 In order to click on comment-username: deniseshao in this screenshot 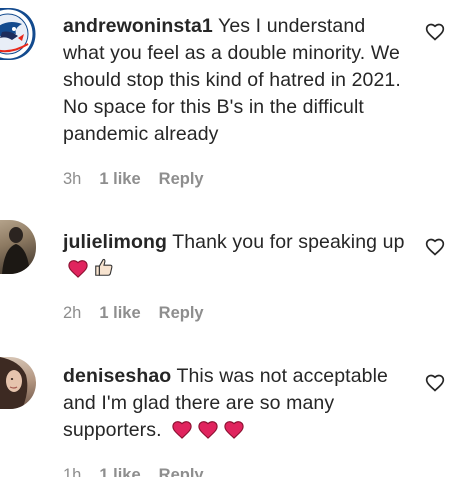, I will do `click(117, 376)`.